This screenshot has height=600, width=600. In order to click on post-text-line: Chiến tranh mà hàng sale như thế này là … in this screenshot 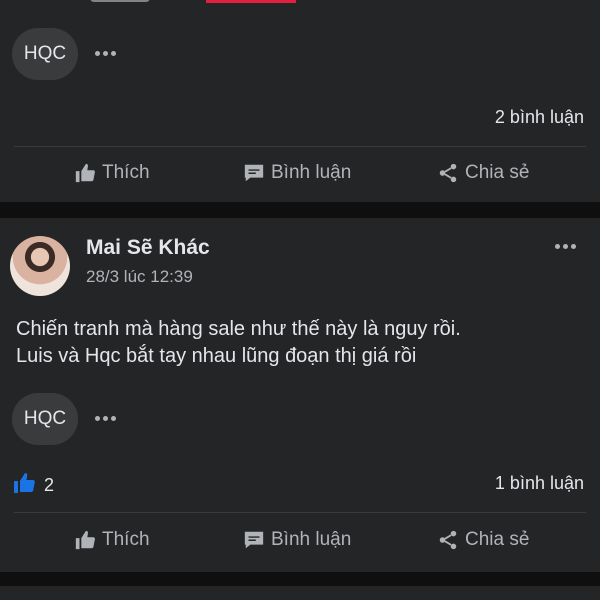, I will do `click(238, 329)`.